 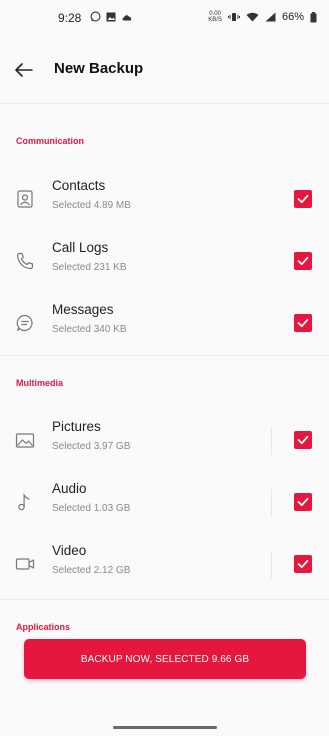 I want to click on battery-percent: 66%, so click(x=292, y=17).